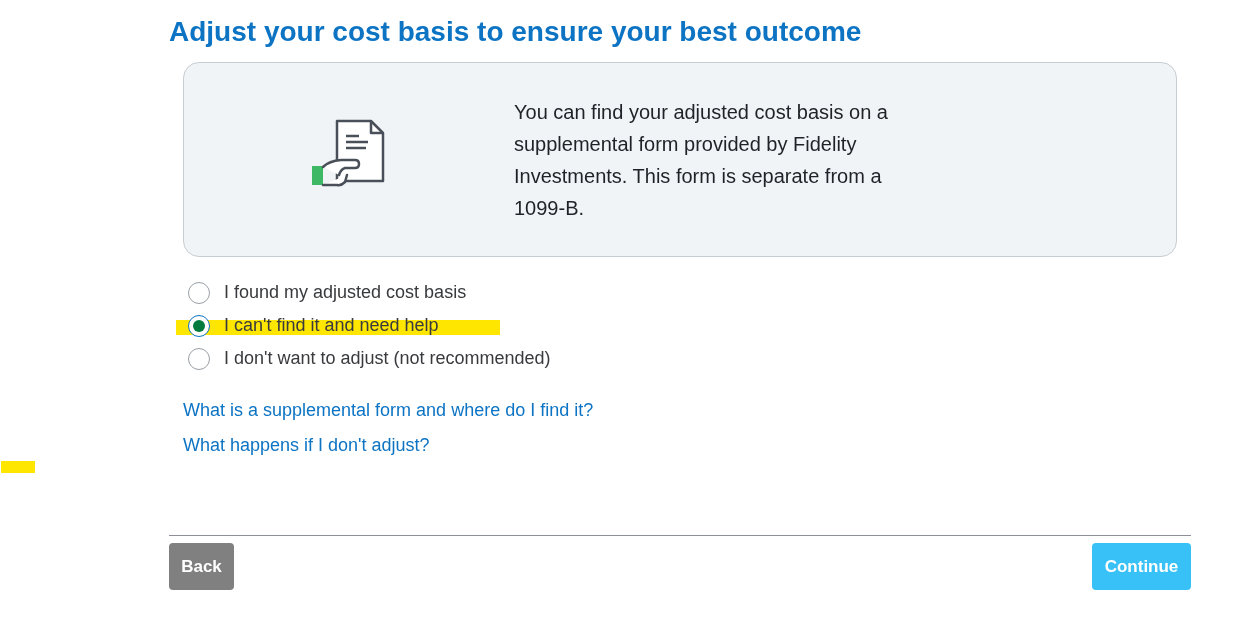 This screenshot has width=1248, height=634. What do you see at coordinates (331, 325) in the screenshot?
I see `option-label: I can't find it and need help` at bounding box center [331, 325].